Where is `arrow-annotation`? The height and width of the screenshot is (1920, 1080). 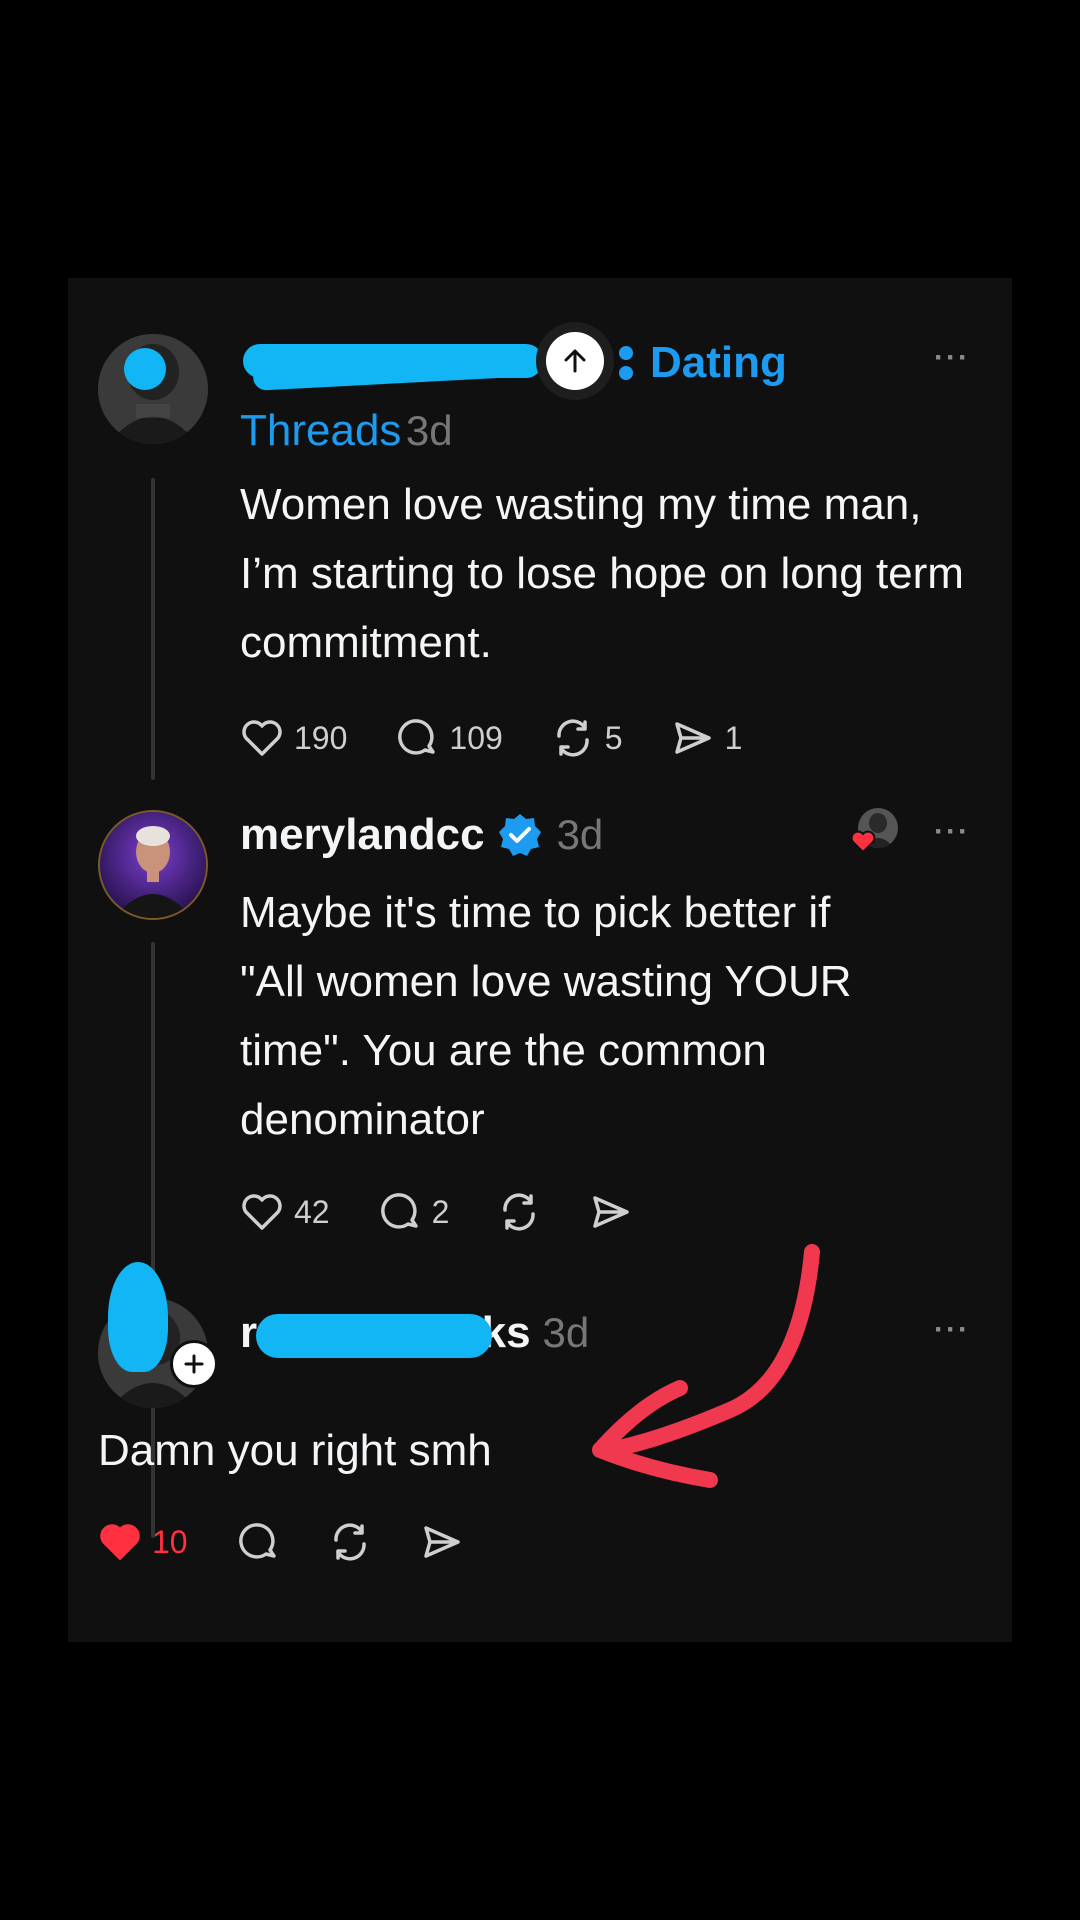 arrow-annotation is located at coordinates (706, 1366).